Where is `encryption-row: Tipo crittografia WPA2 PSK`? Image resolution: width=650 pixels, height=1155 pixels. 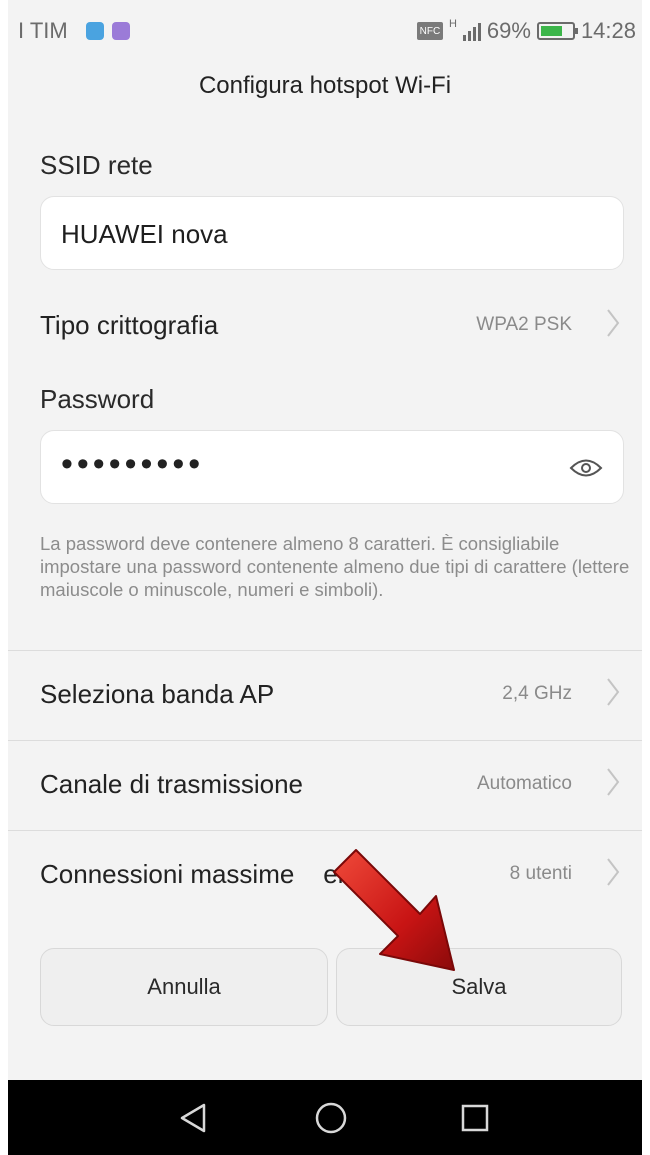
encryption-row: Tipo crittografia WPA2 PSK is located at coordinates (325, 326).